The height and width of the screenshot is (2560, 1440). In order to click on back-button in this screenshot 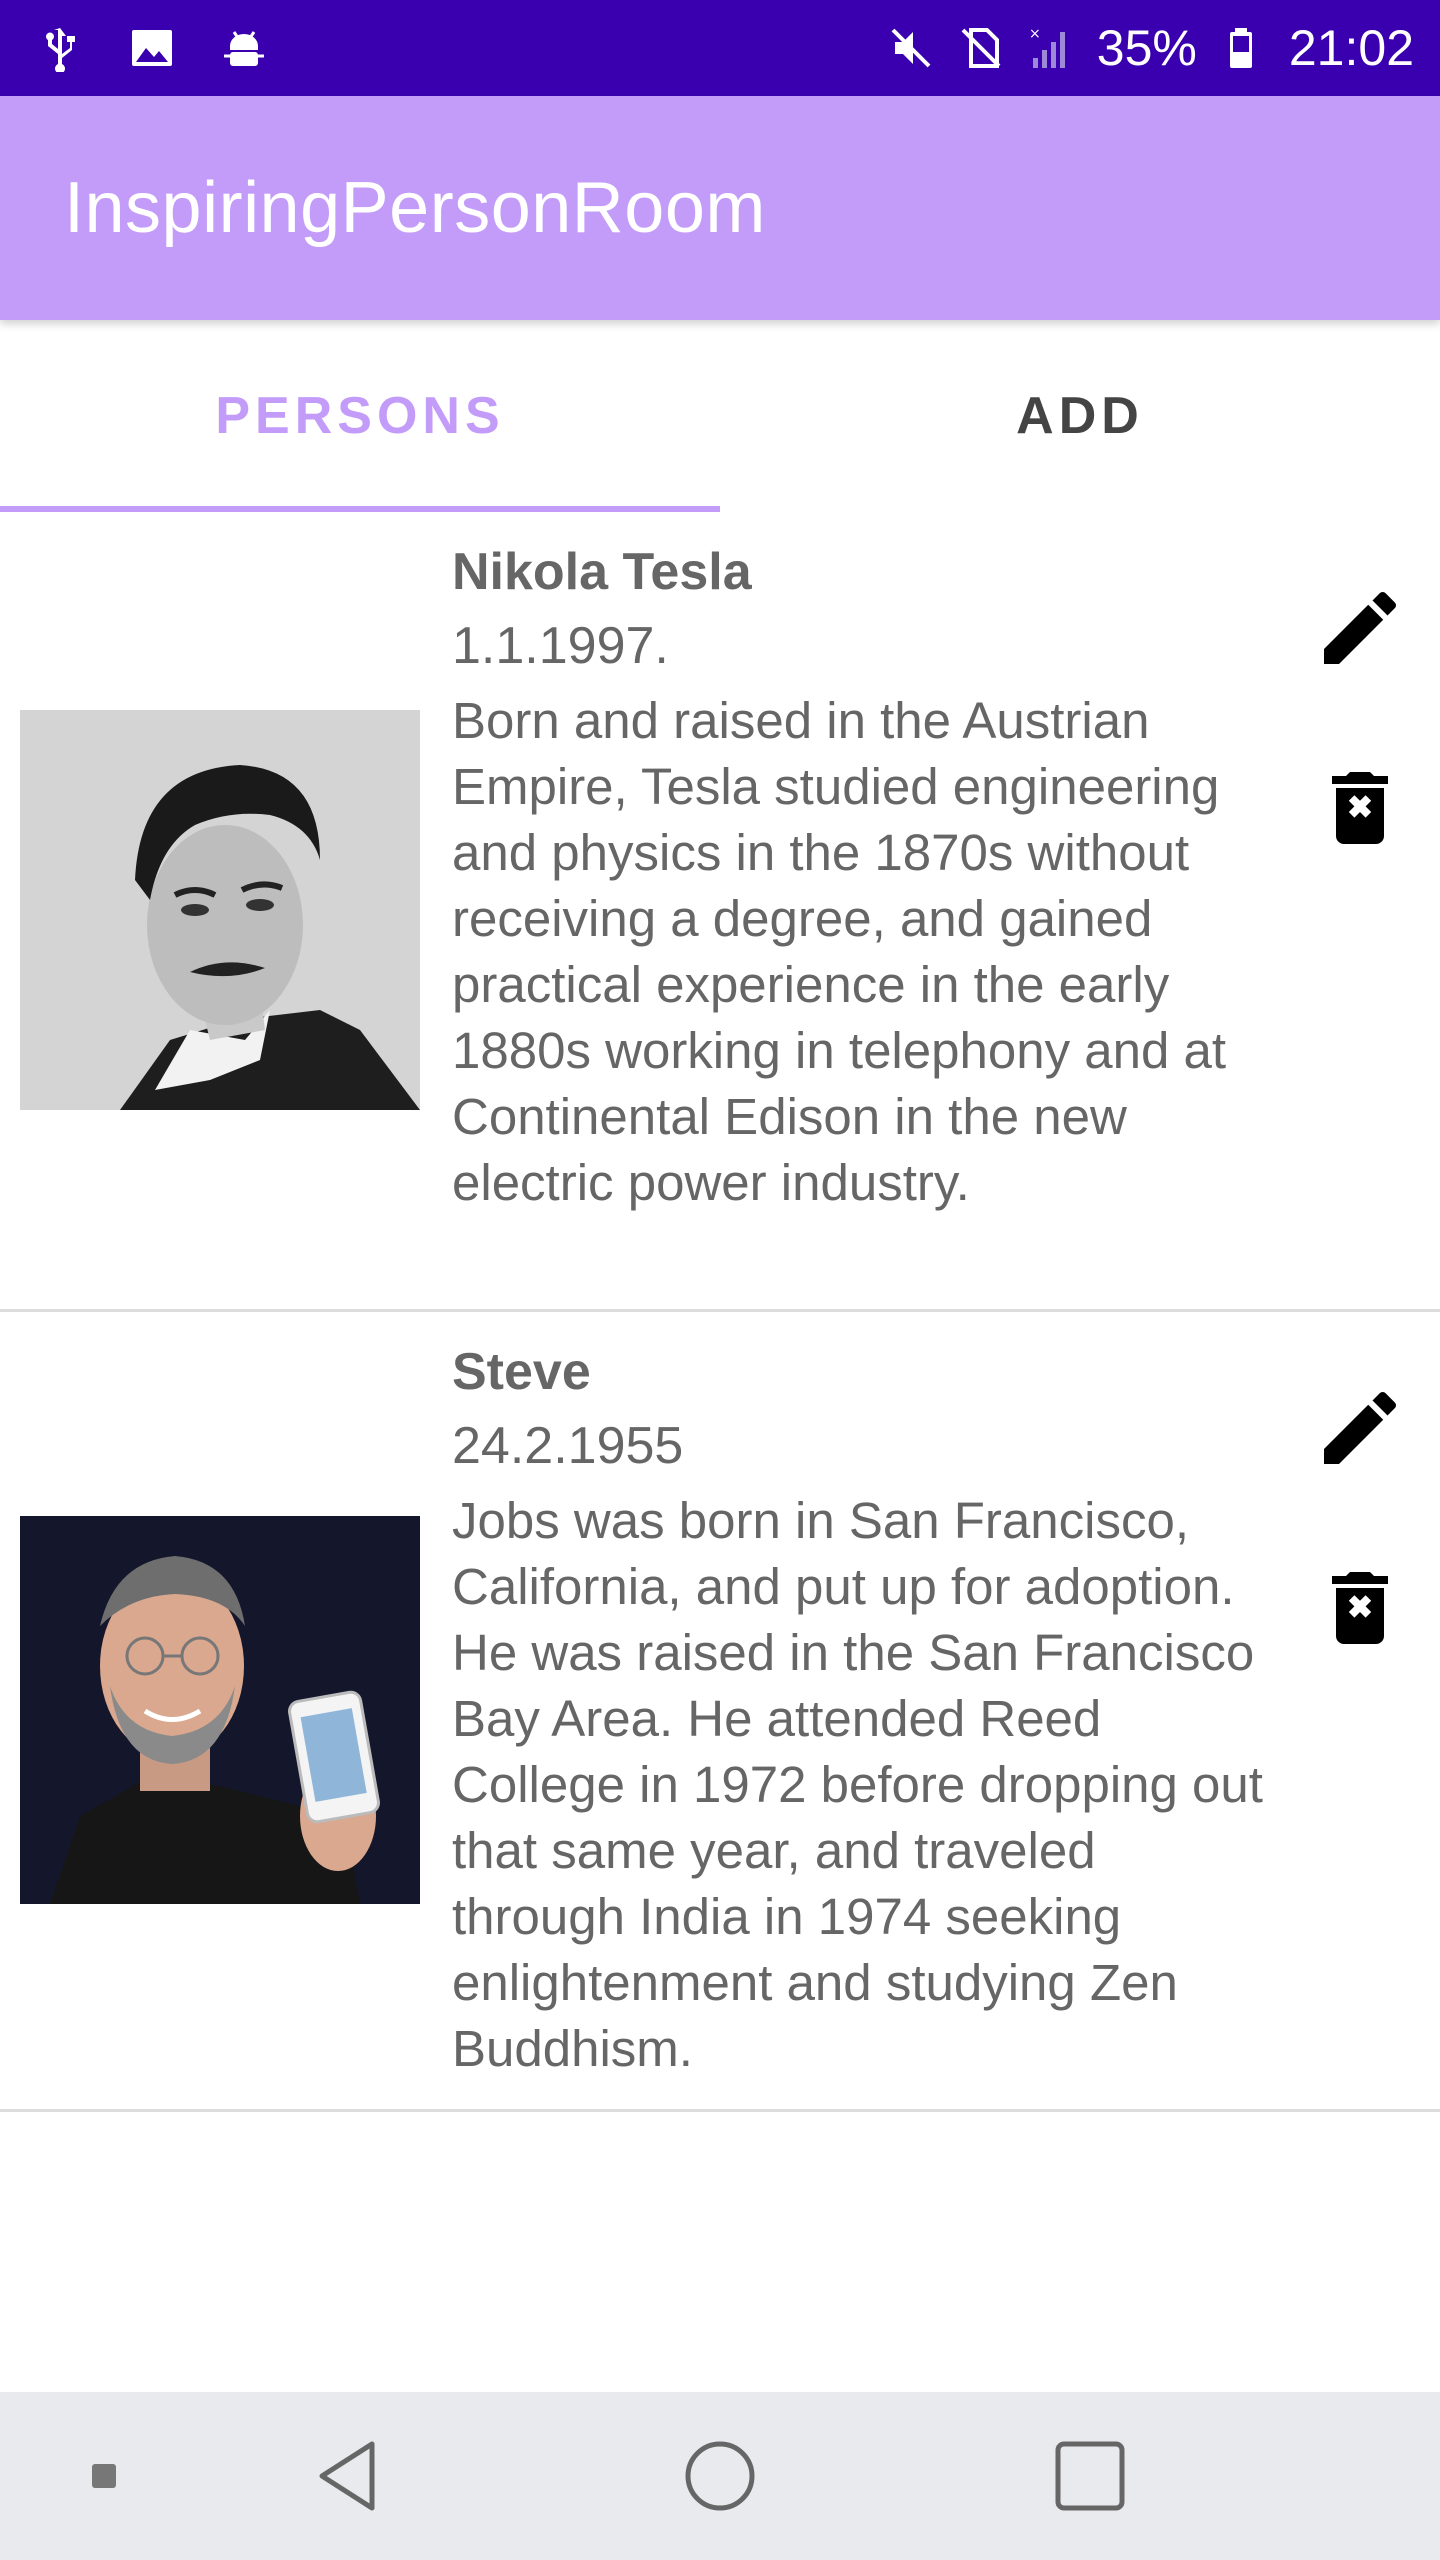, I will do `click(350, 2476)`.